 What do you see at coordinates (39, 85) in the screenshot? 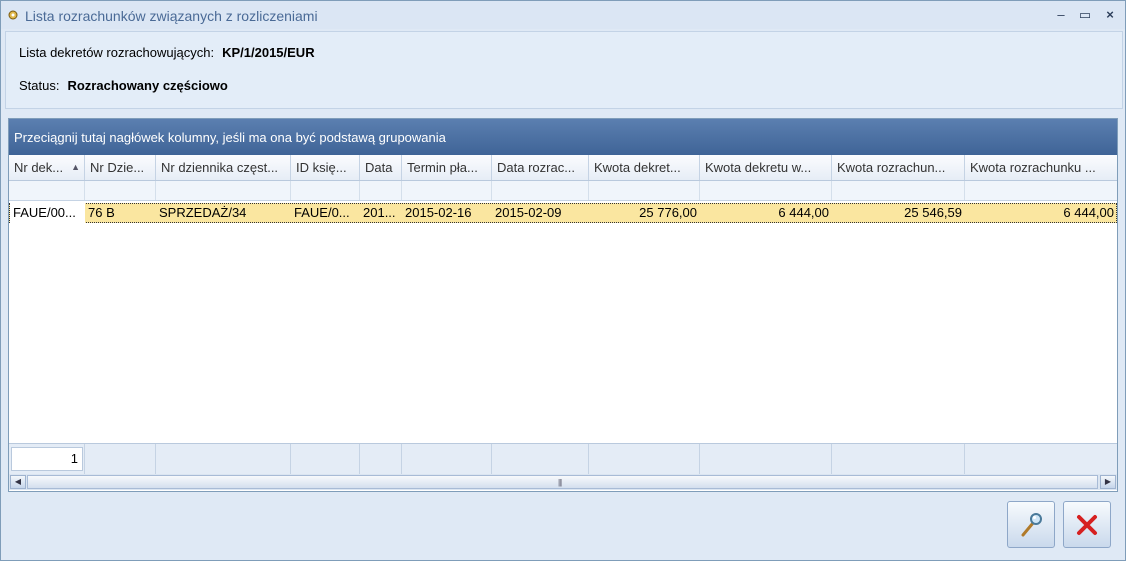
I see `status-label: Status:` at bounding box center [39, 85].